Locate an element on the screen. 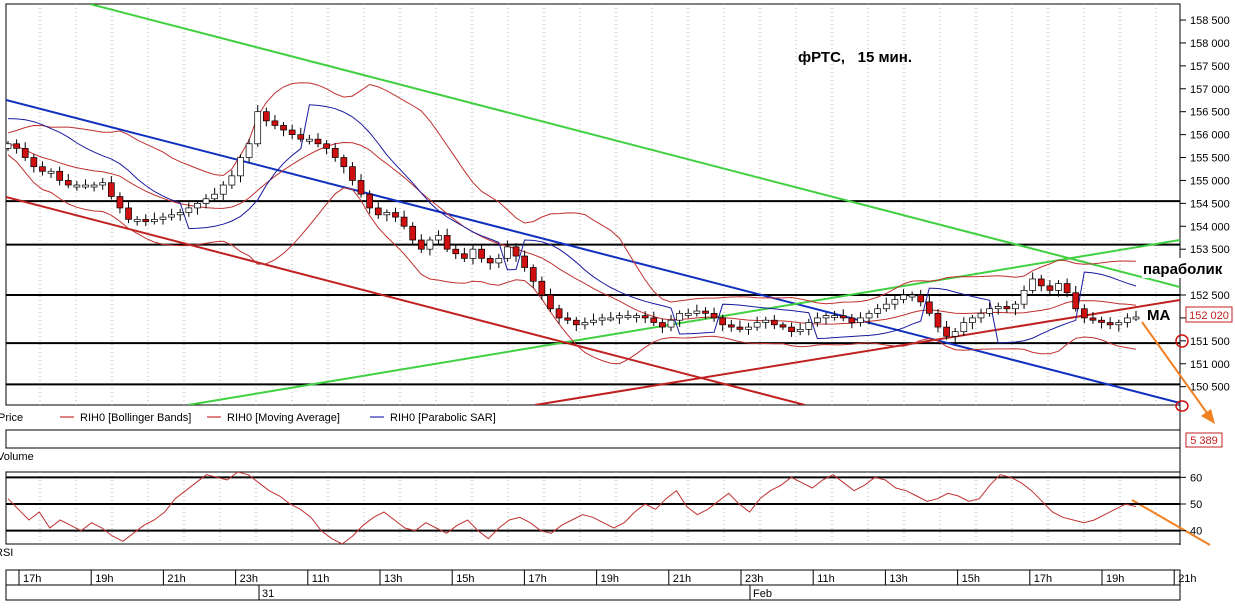 This screenshot has width=1235, height=610. rsi-axis: 40 50 60 is located at coordinates (1191, 505).